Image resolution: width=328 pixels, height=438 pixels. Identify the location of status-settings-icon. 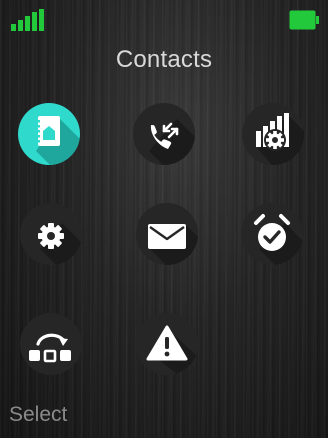
(280, 139).